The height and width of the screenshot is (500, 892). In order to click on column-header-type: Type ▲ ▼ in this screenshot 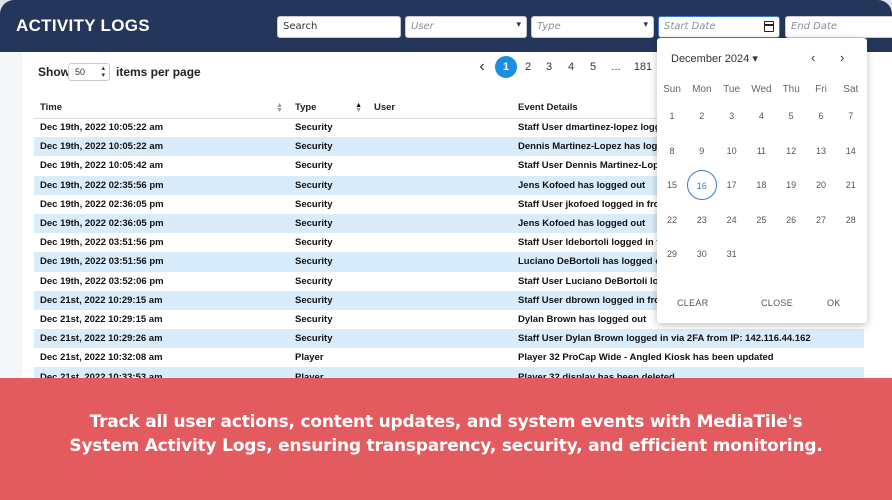, I will do `click(328, 108)`.